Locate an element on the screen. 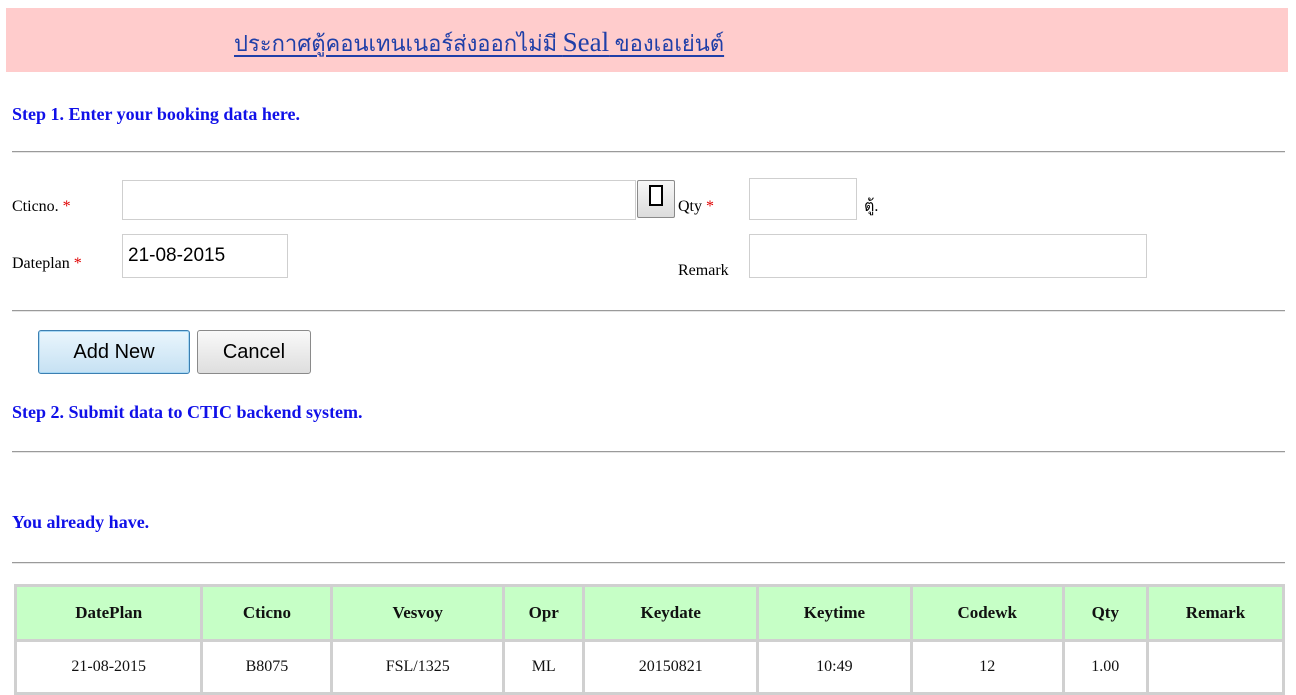  cticno-label: Cticno. * is located at coordinates (41, 207).